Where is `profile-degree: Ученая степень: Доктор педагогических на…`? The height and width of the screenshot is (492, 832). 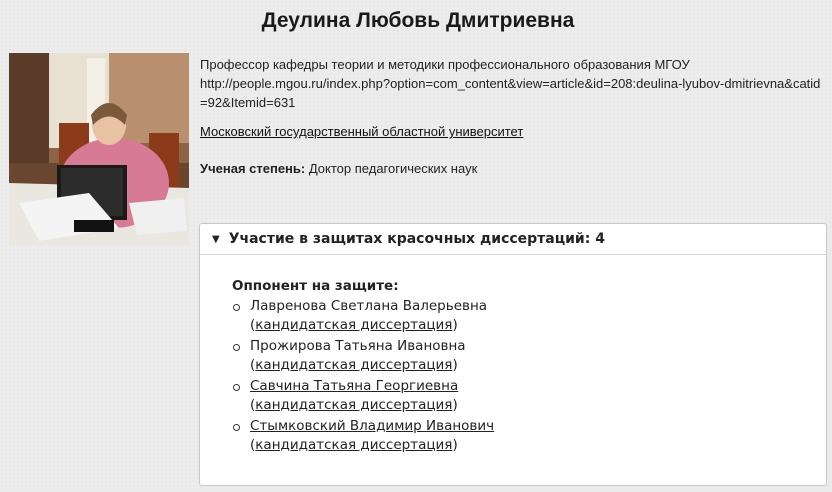 profile-degree: Ученая степень: Доктор педагогических на… is located at coordinates (512, 168).